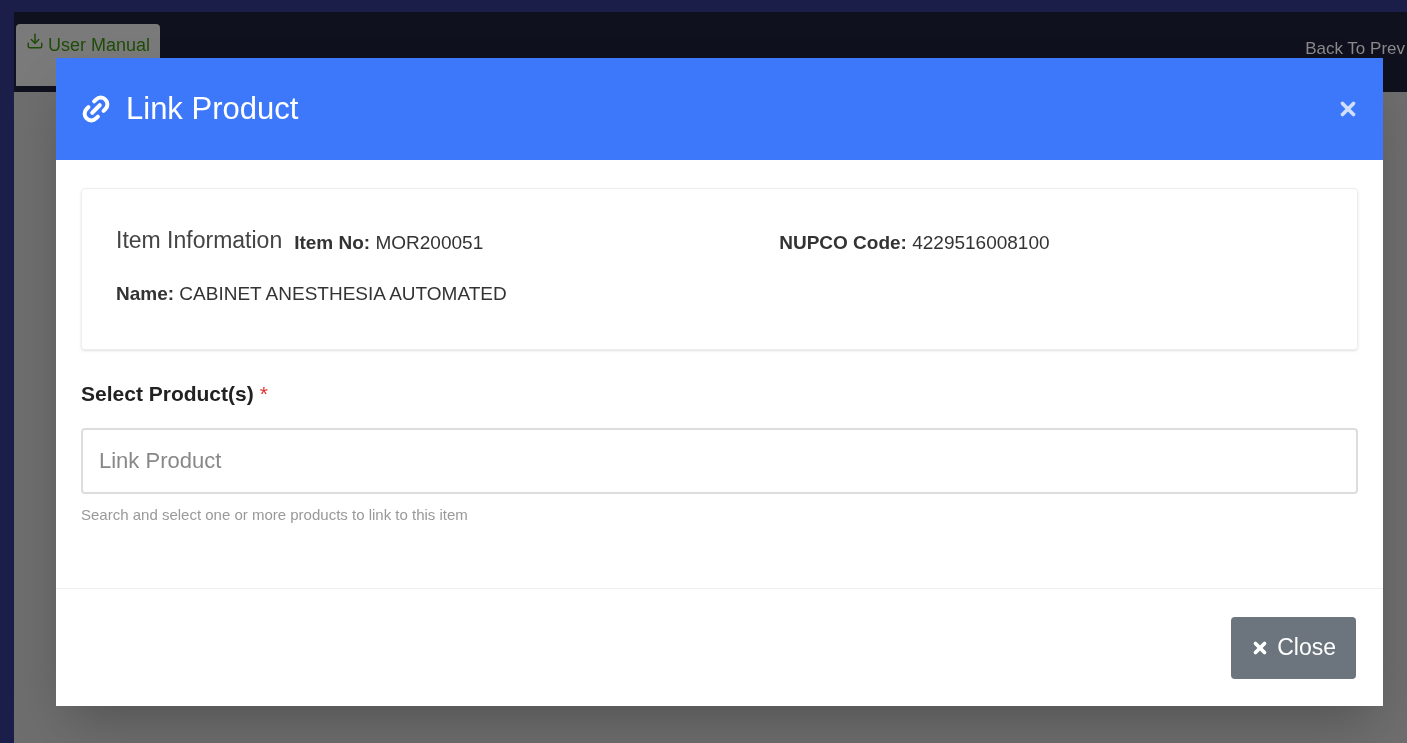  What do you see at coordinates (1355, 49) in the screenshot?
I see `back-link: Back To Prev` at bounding box center [1355, 49].